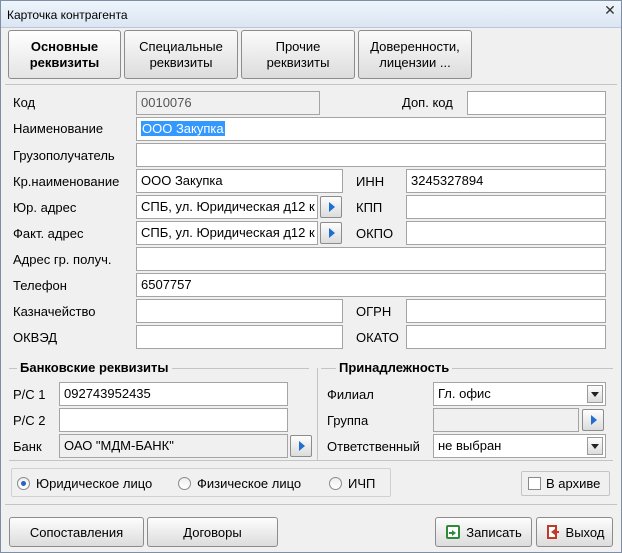 This screenshot has height=553, width=622. What do you see at coordinates (227, 207) in the screenshot?
I see `yur-adres-field: СПБ, ул. Юридическая д12 к` at bounding box center [227, 207].